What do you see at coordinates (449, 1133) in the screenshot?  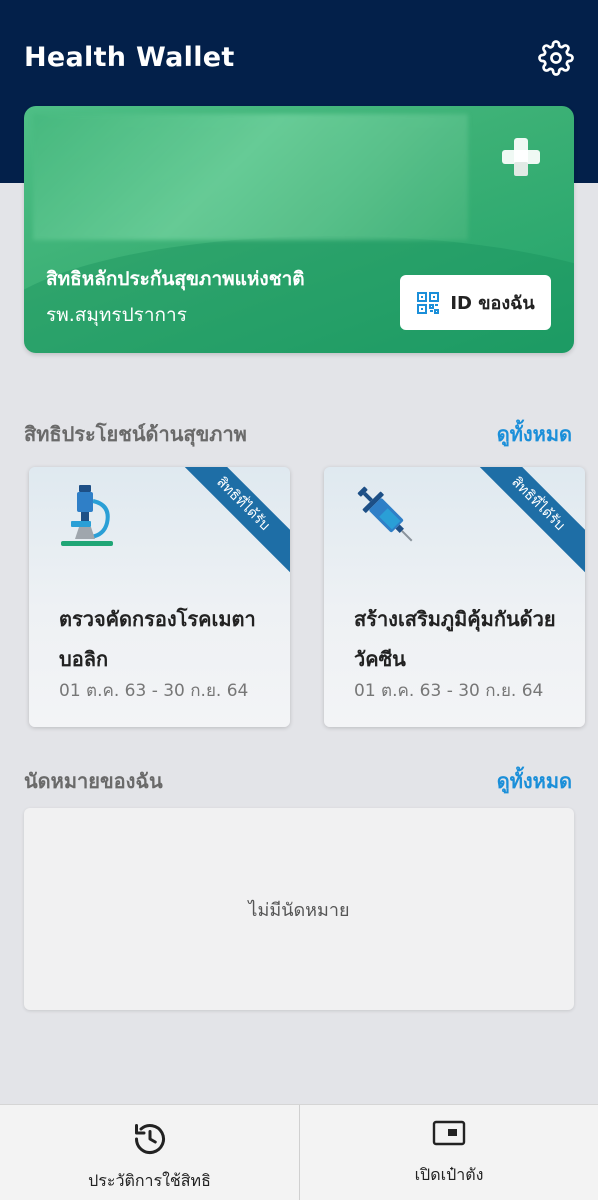 I see `wallet-icon` at bounding box center [449, 1133].